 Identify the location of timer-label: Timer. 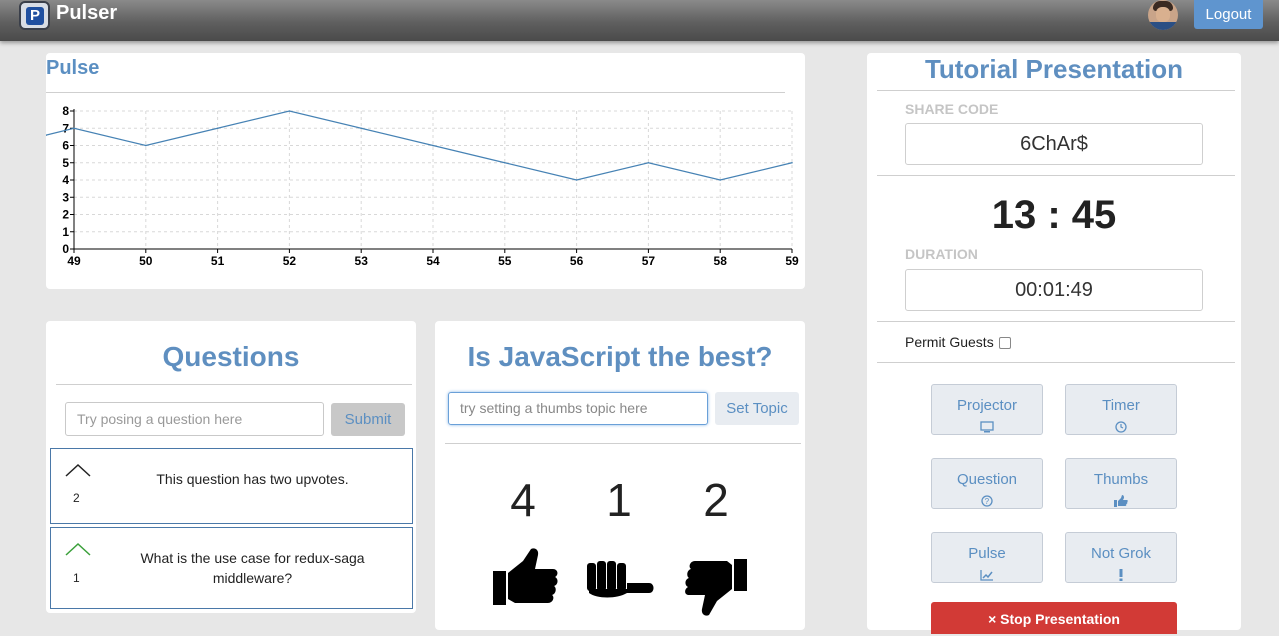
(1121, 405).